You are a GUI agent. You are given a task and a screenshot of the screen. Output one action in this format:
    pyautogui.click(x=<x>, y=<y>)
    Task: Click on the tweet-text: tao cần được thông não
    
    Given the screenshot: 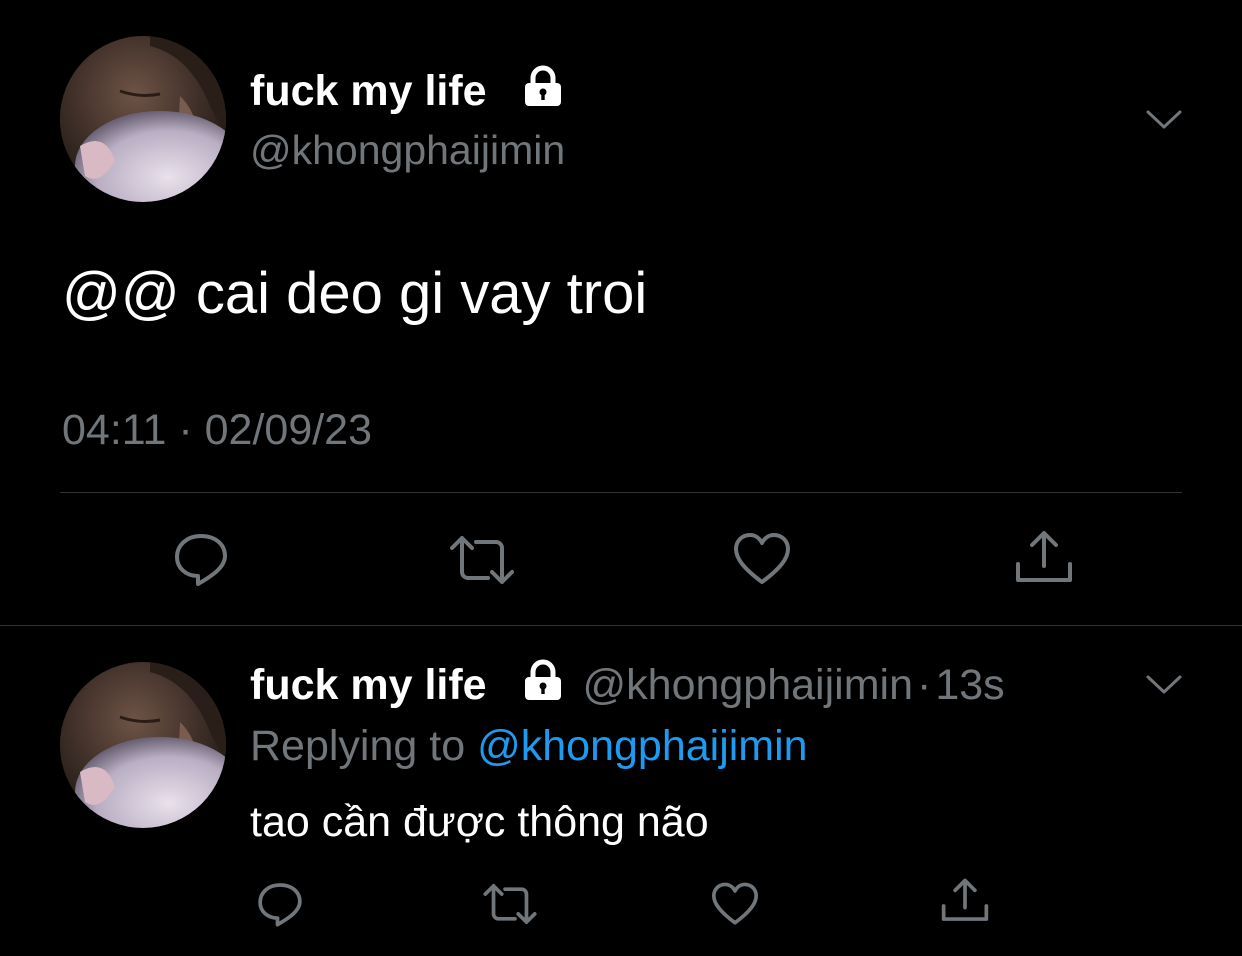 What is the action you would take?
    pyautogui.click(x=479, y=822)
    